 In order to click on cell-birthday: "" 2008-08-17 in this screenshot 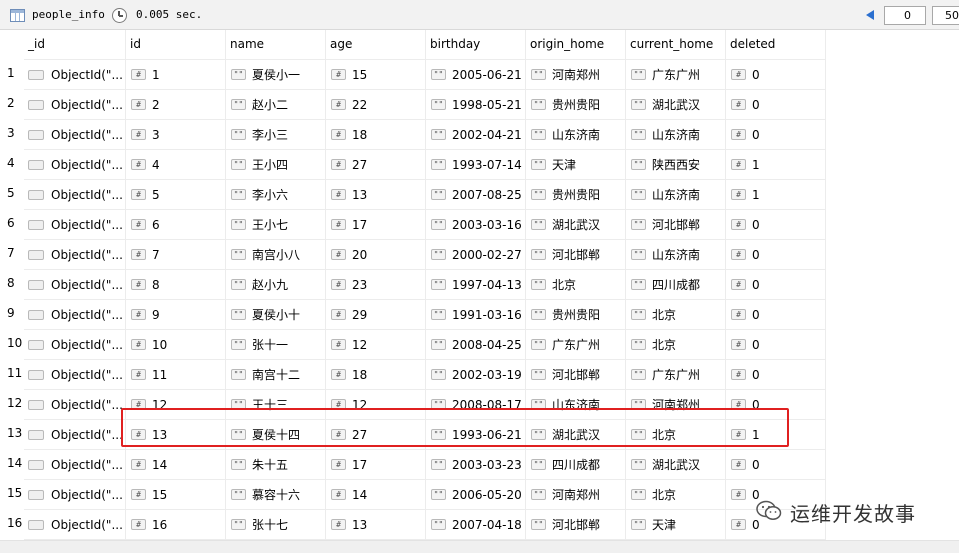, I will do `click(476, 405)`.